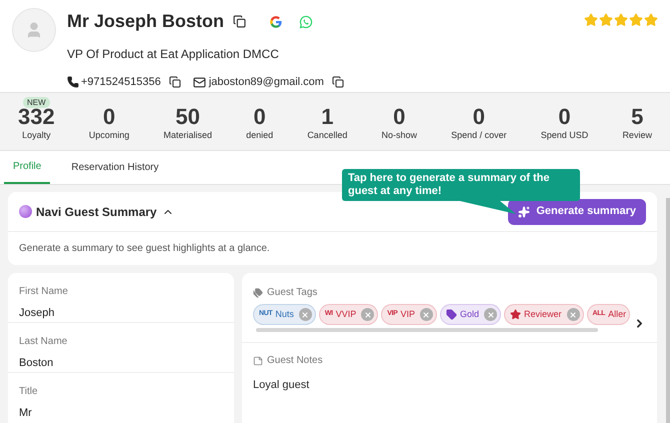 Image resolution: width=670 pixels, height=423 pixels. I want to click on field-value: Boston, so click(36, 363).